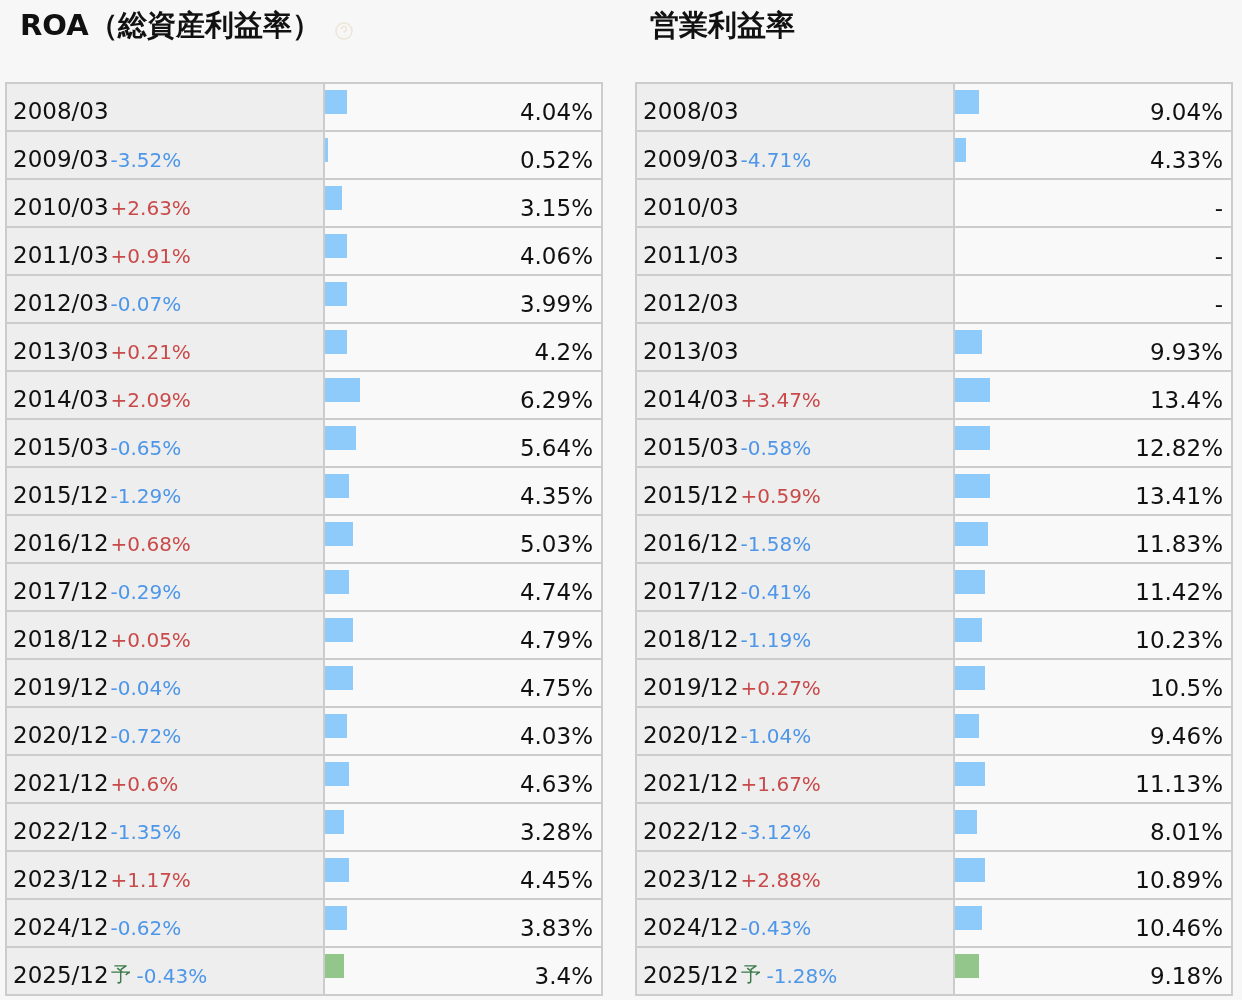  I want to click on period-label: 2017/12, so click(61, 591).